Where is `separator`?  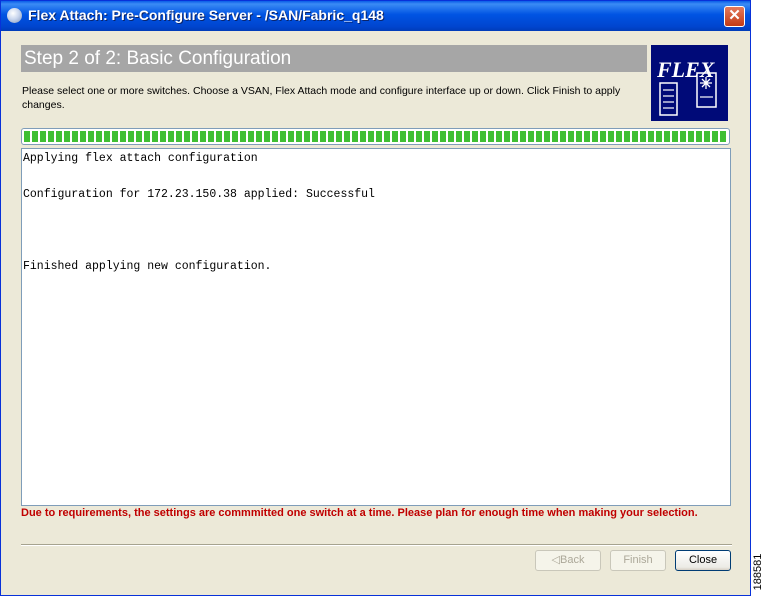
separator is located at coordinates (376, 545).